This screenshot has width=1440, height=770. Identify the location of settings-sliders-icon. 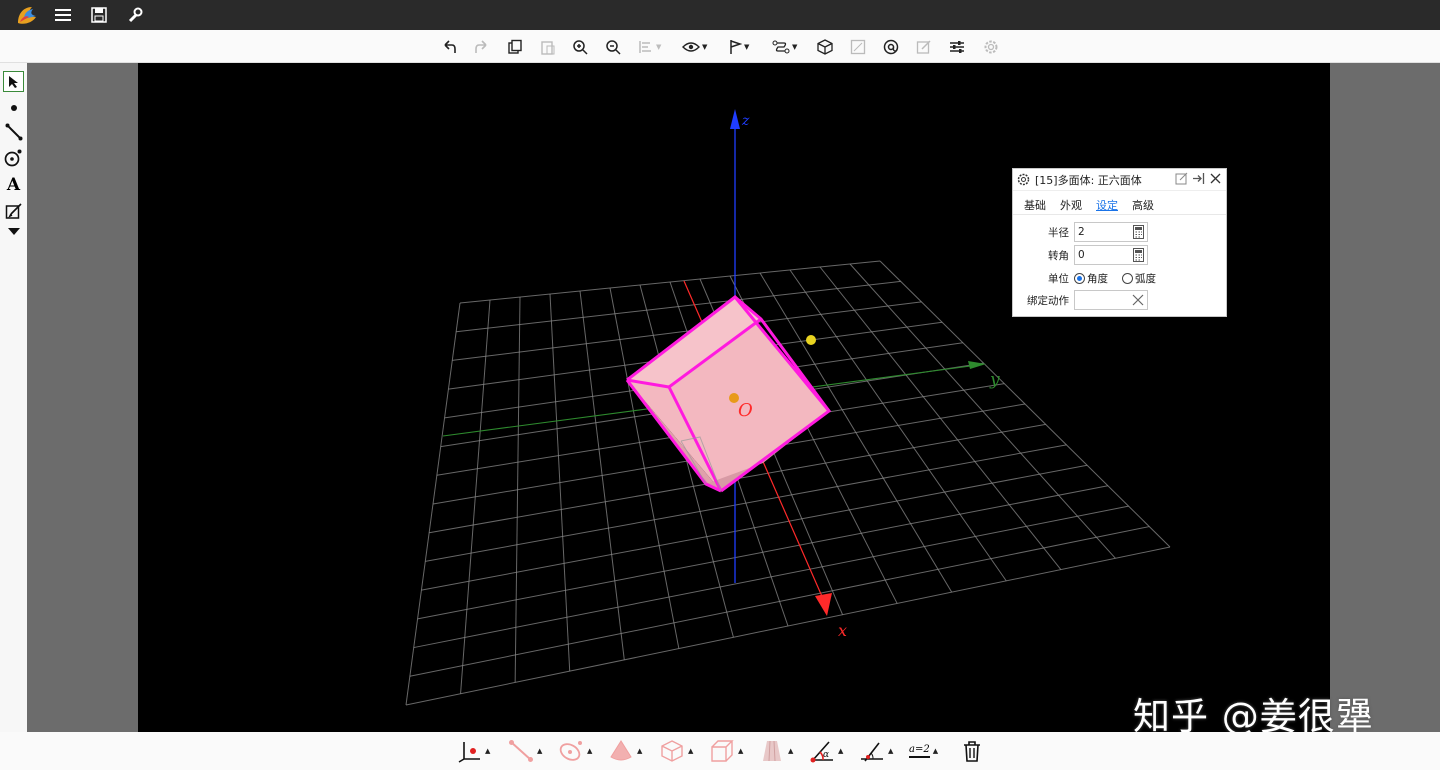
(957, 47).